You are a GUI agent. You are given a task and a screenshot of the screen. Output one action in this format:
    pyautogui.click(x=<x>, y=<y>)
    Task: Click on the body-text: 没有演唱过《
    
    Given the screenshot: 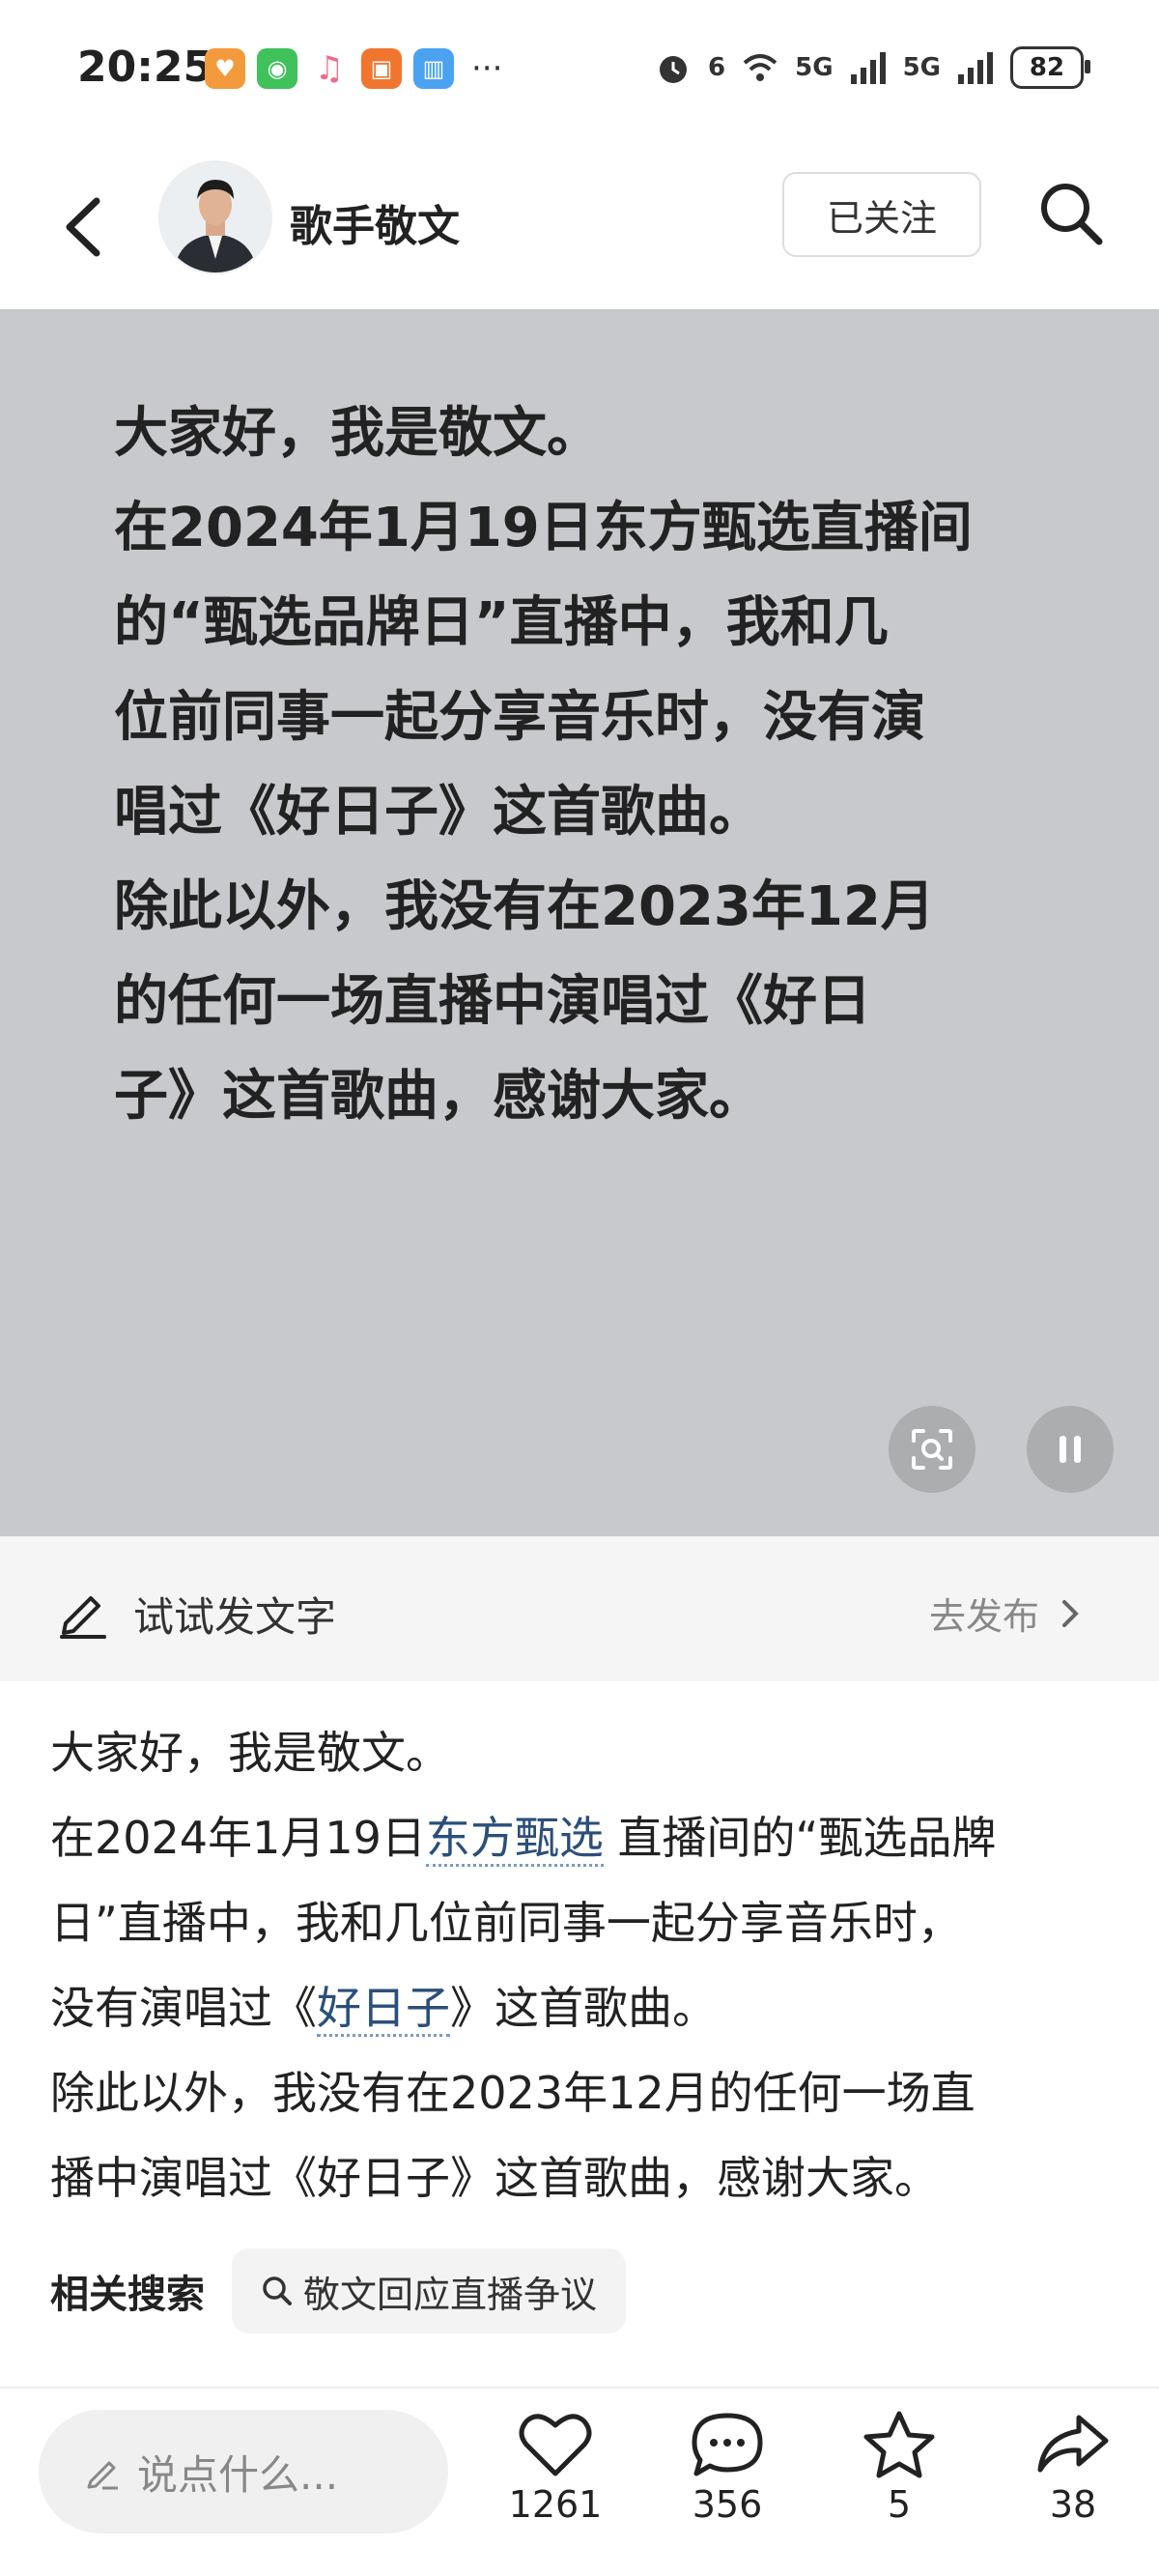 What is the action you would take?
    pyautogui.click(x=183, y=2008)
    